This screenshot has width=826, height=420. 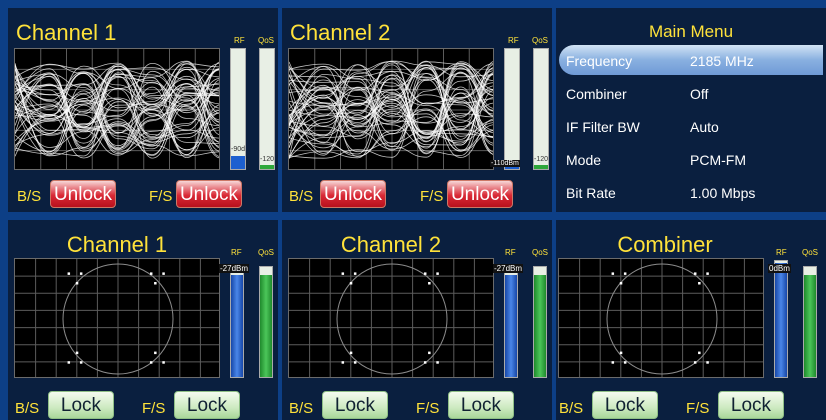 What do you see at coordinates (340, 32) in the screenshot?
I see `panel-title: Channel 2` at bounding box center [340, 32].